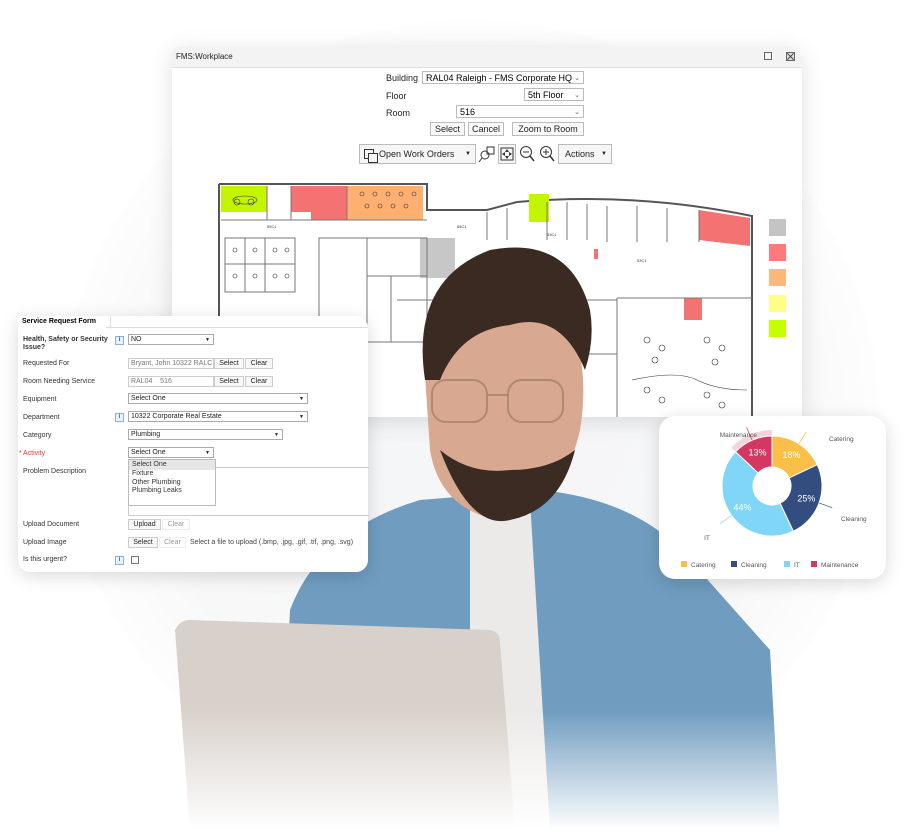 The width and height of the screenshot is (912, 834). I want to click on activity-option: Other Plumbing, so click(172, 483).